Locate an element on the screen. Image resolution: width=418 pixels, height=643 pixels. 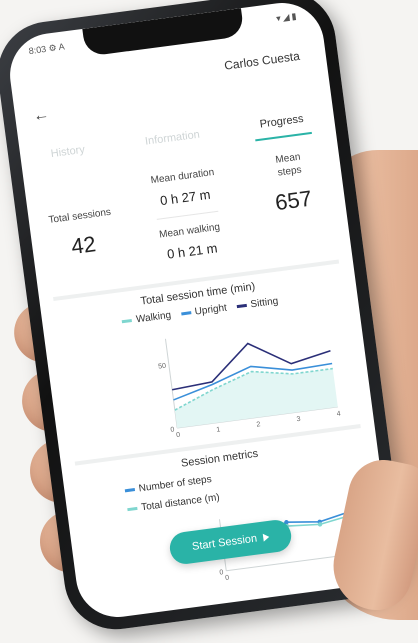
legend-item-steps: Number of steps is located at coordinates (171, 484).